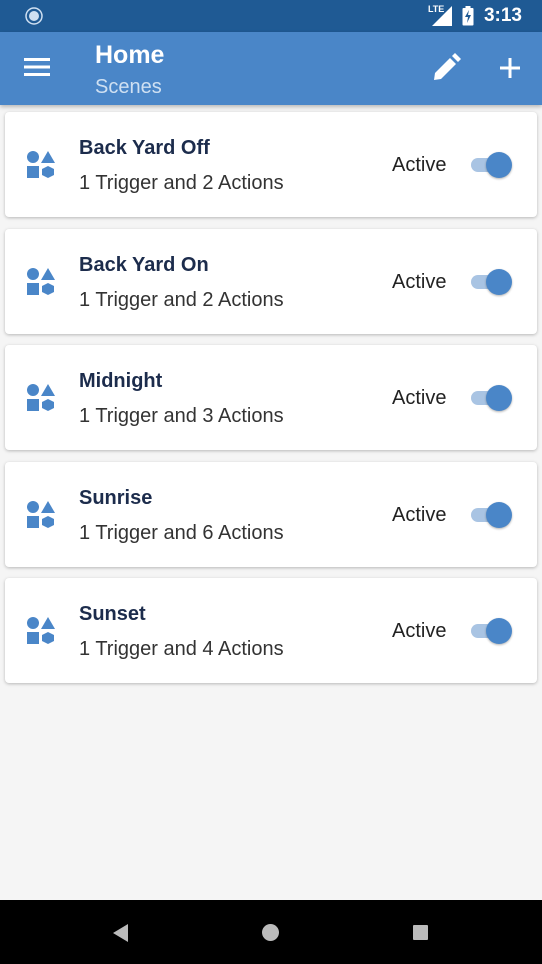 This screenshot has width=542, height=964. Describe the element at coordinates (116, 497) in the screenshot. I see `scene-name: Sunrise` at that location.